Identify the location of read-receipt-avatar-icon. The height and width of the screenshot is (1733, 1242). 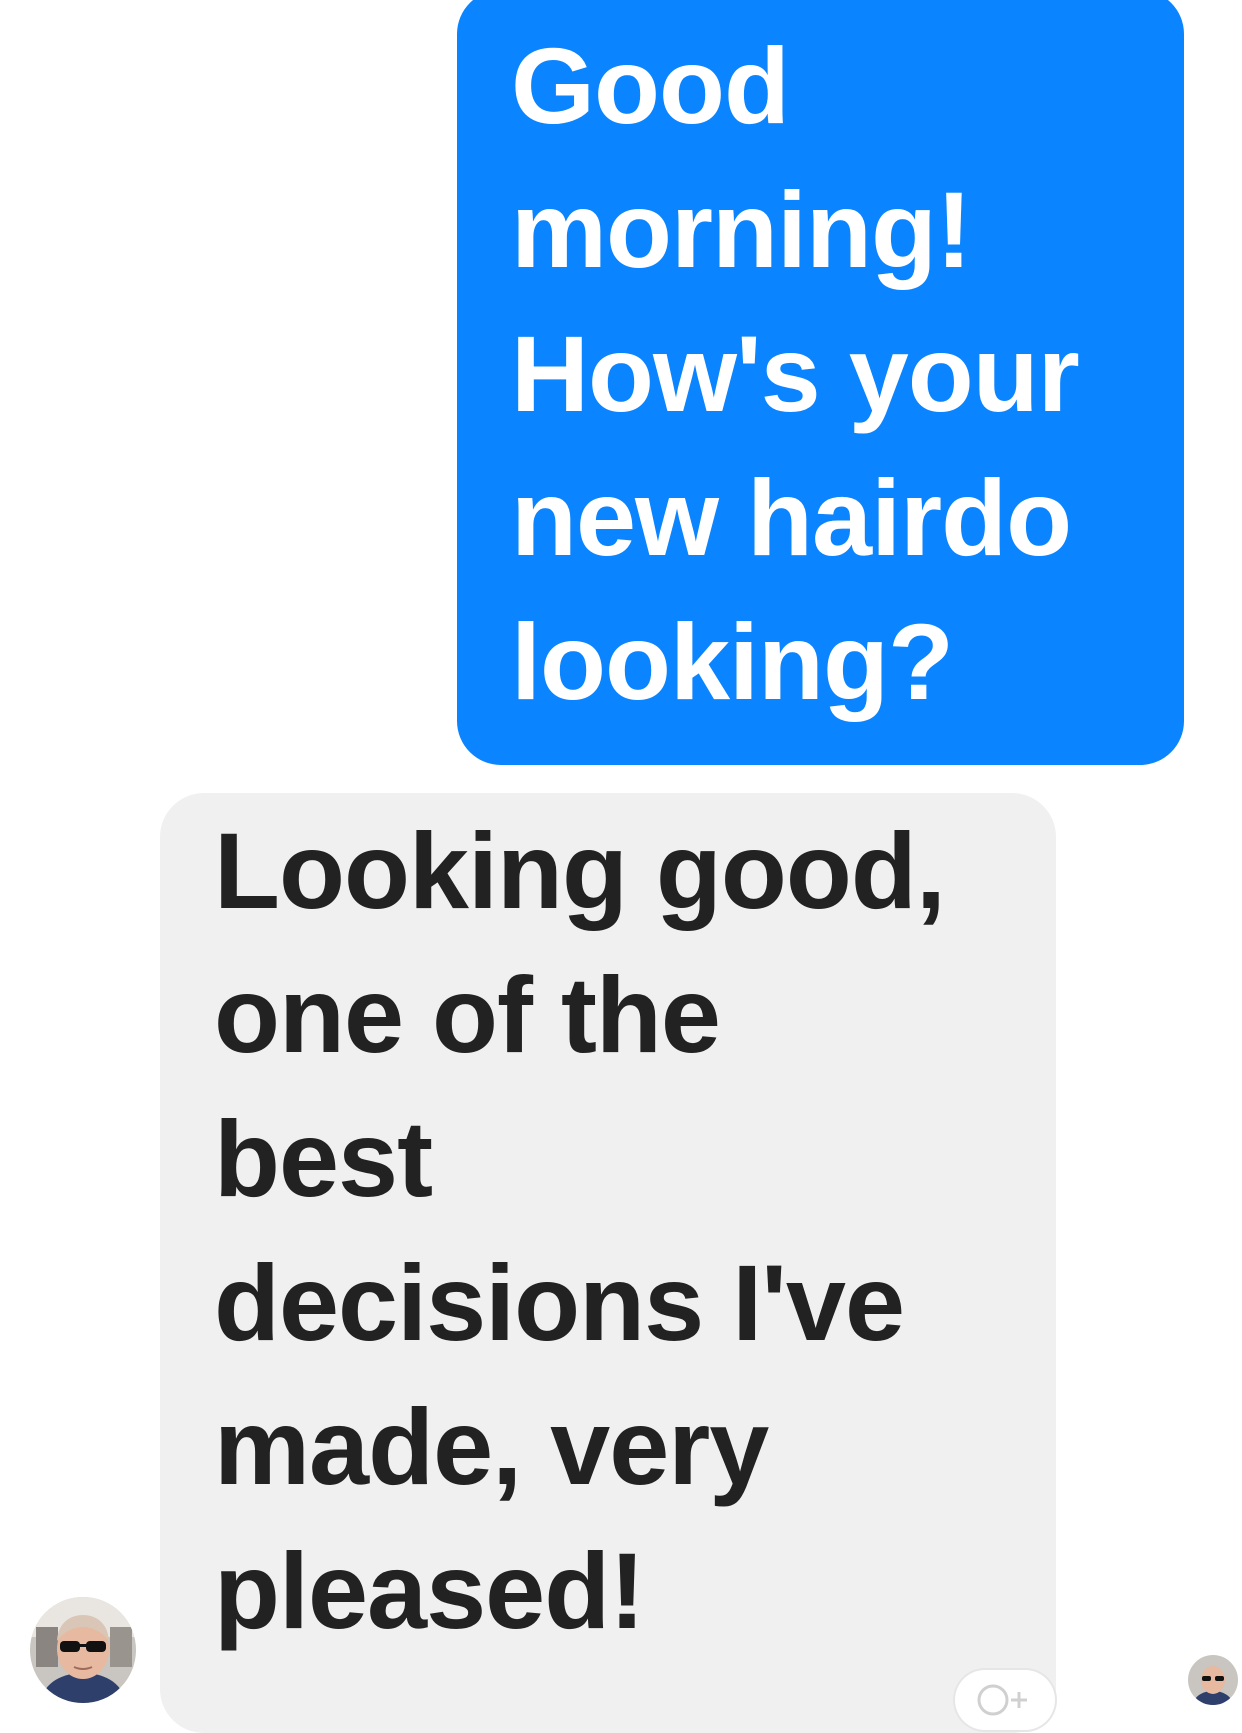
(1213, 1680).